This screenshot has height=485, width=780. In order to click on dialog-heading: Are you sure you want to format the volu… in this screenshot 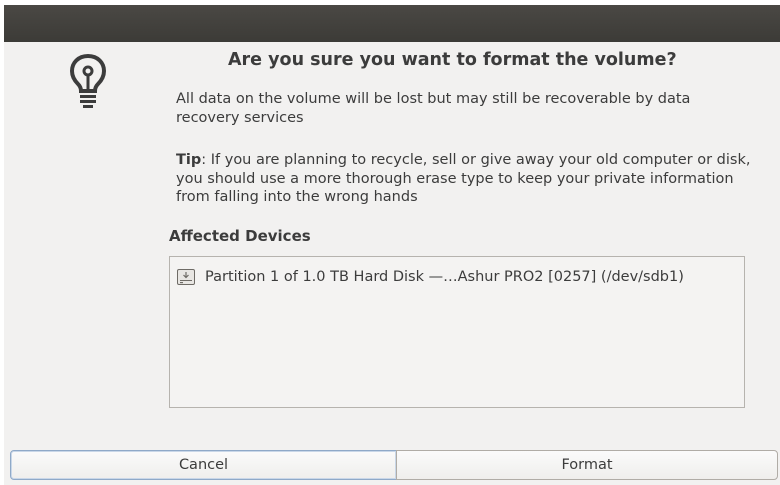, I will do `click(452, 60)`.